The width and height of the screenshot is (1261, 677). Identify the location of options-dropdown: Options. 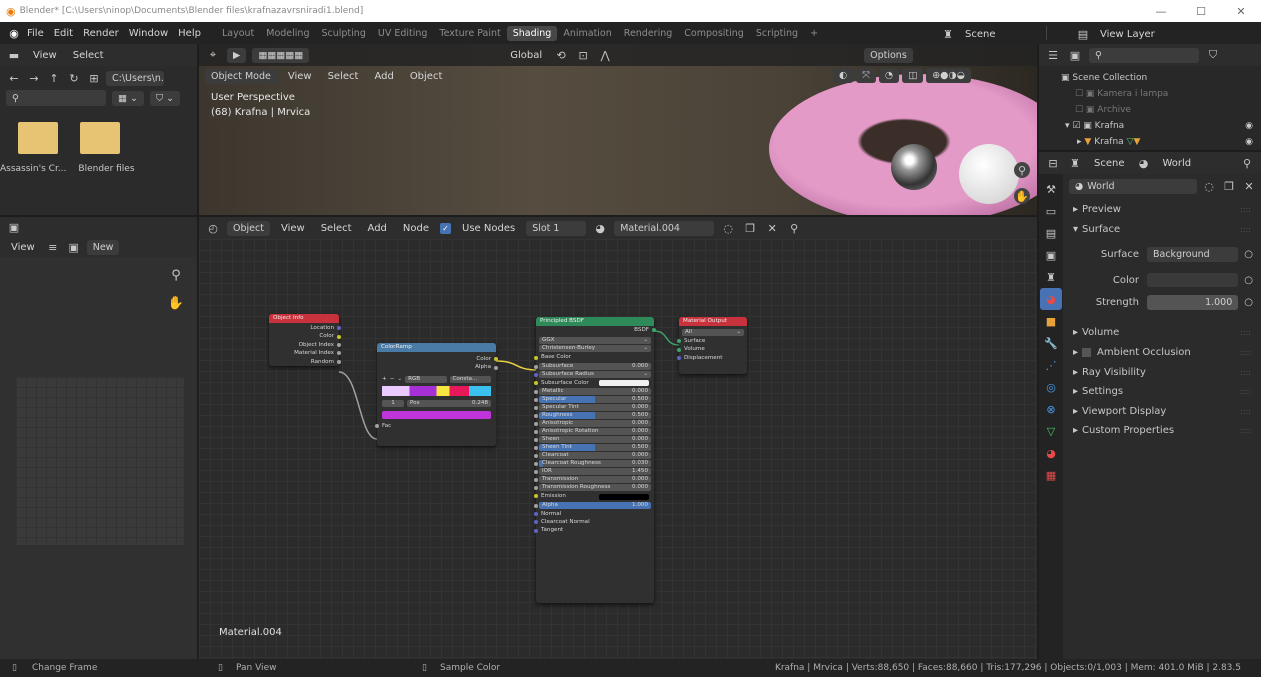
(888, 55).